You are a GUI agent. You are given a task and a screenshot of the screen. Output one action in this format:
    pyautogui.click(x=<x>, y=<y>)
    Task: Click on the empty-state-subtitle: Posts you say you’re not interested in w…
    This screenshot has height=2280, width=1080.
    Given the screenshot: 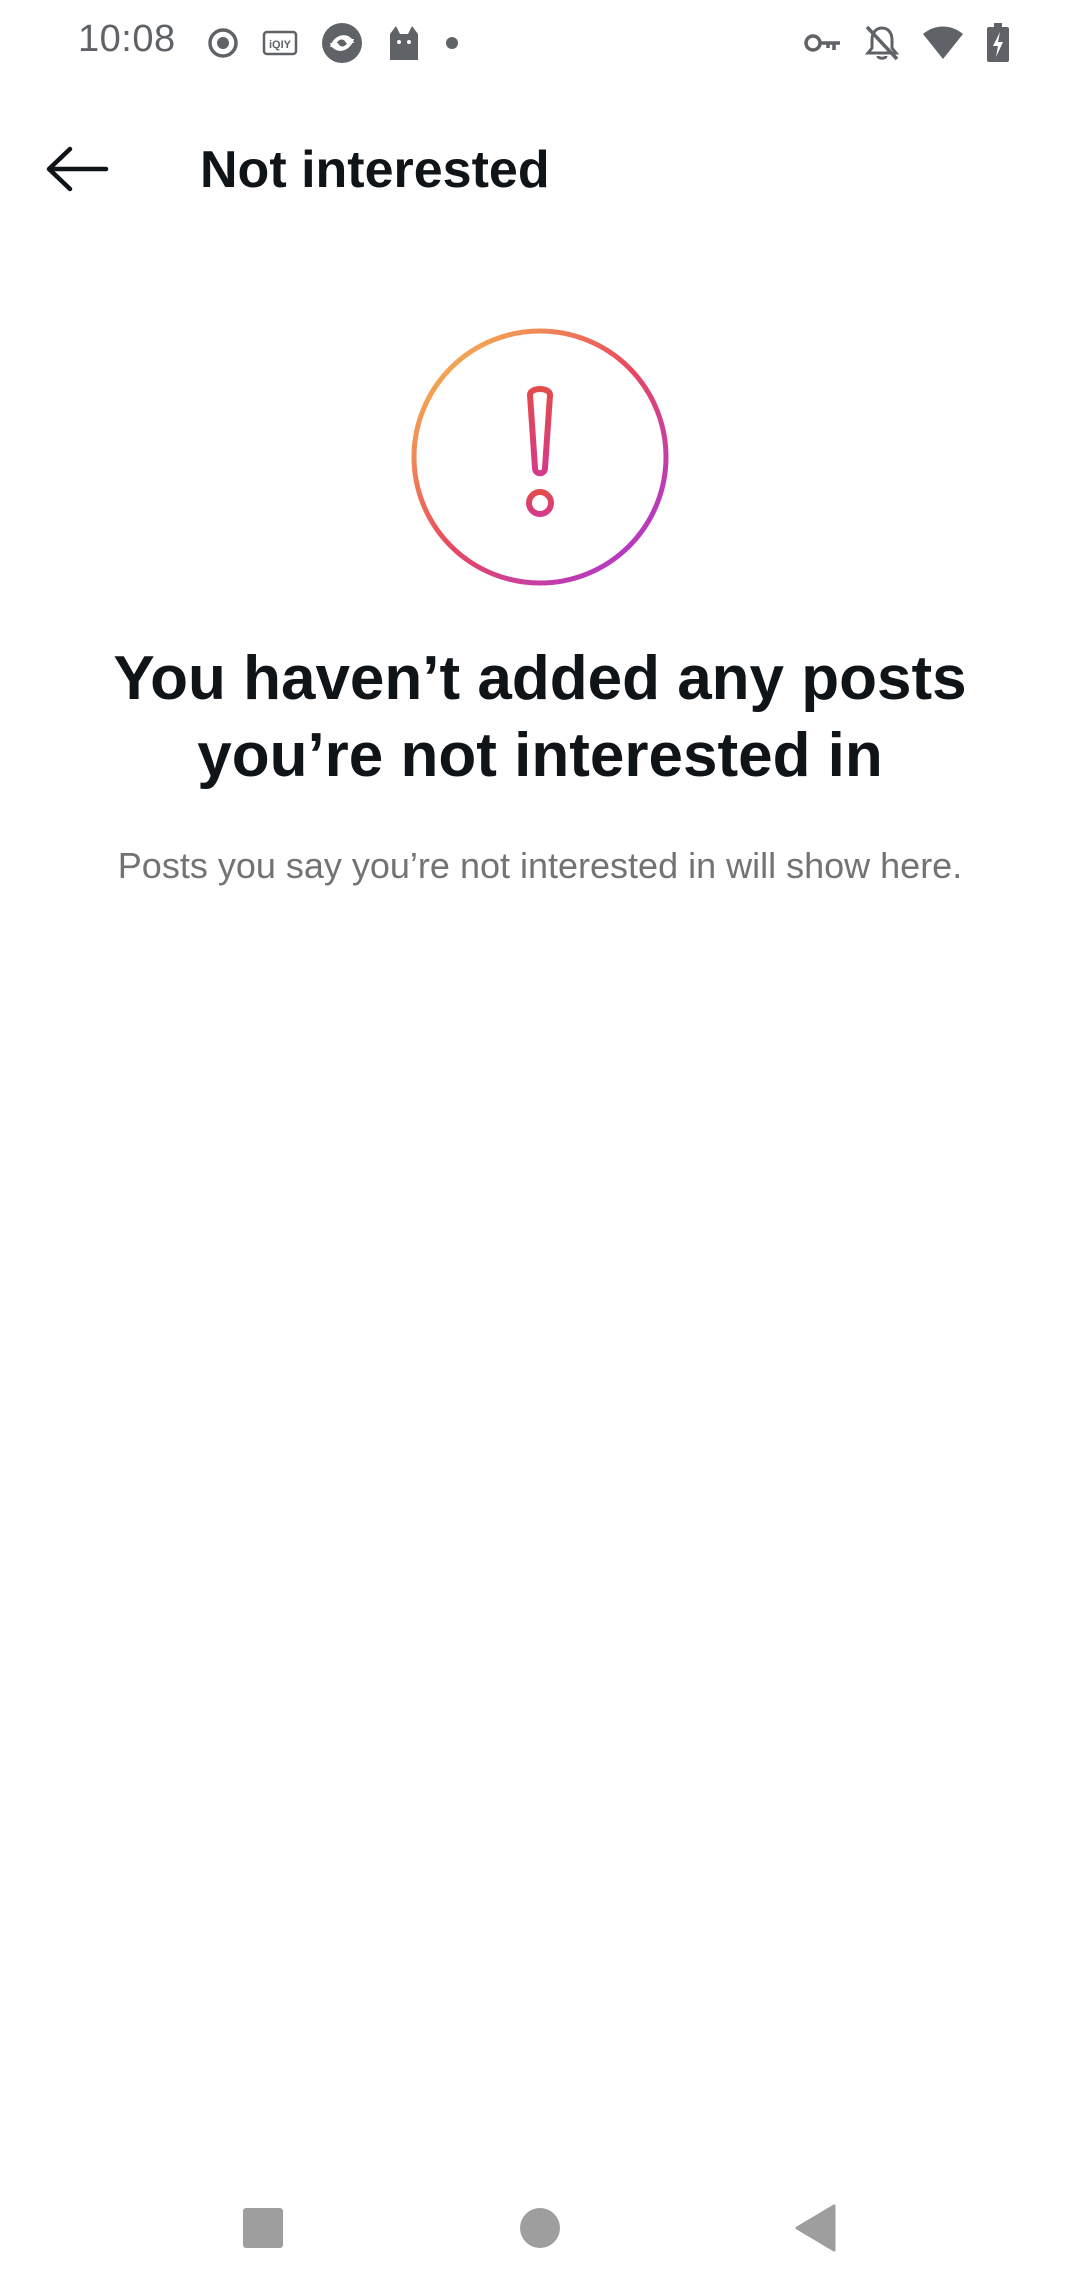 What is the action you would take?
    pyautogui.click(x=540, y=865)
    